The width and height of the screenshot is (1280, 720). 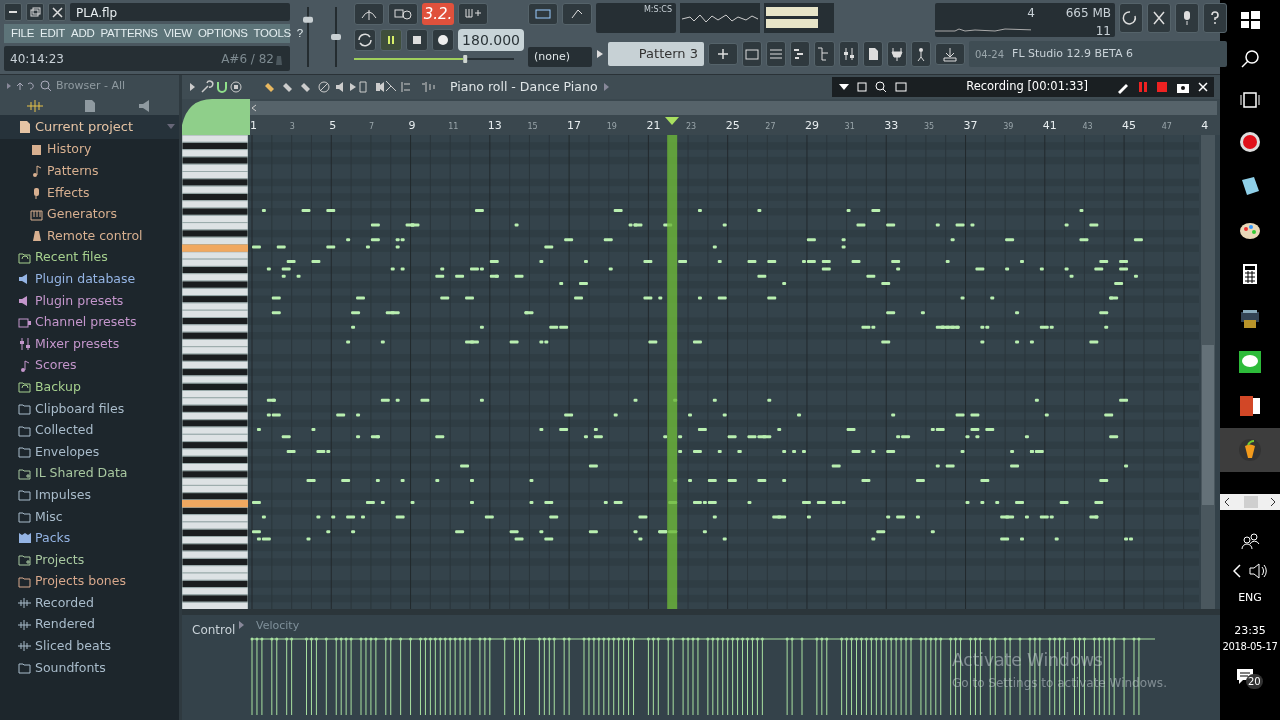 What do you see at coordinates (1162, 87) in the screenshot?
I see `stop-icon` at bounding box center [1162, 87].